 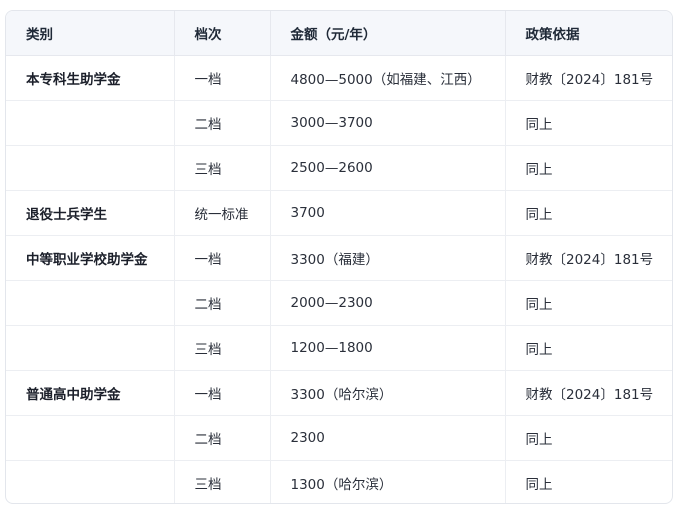 What do you see at coordinates (388, 438) in the screenshot?
I see `cell-amount: 2300` at bounding box center [388, 438].